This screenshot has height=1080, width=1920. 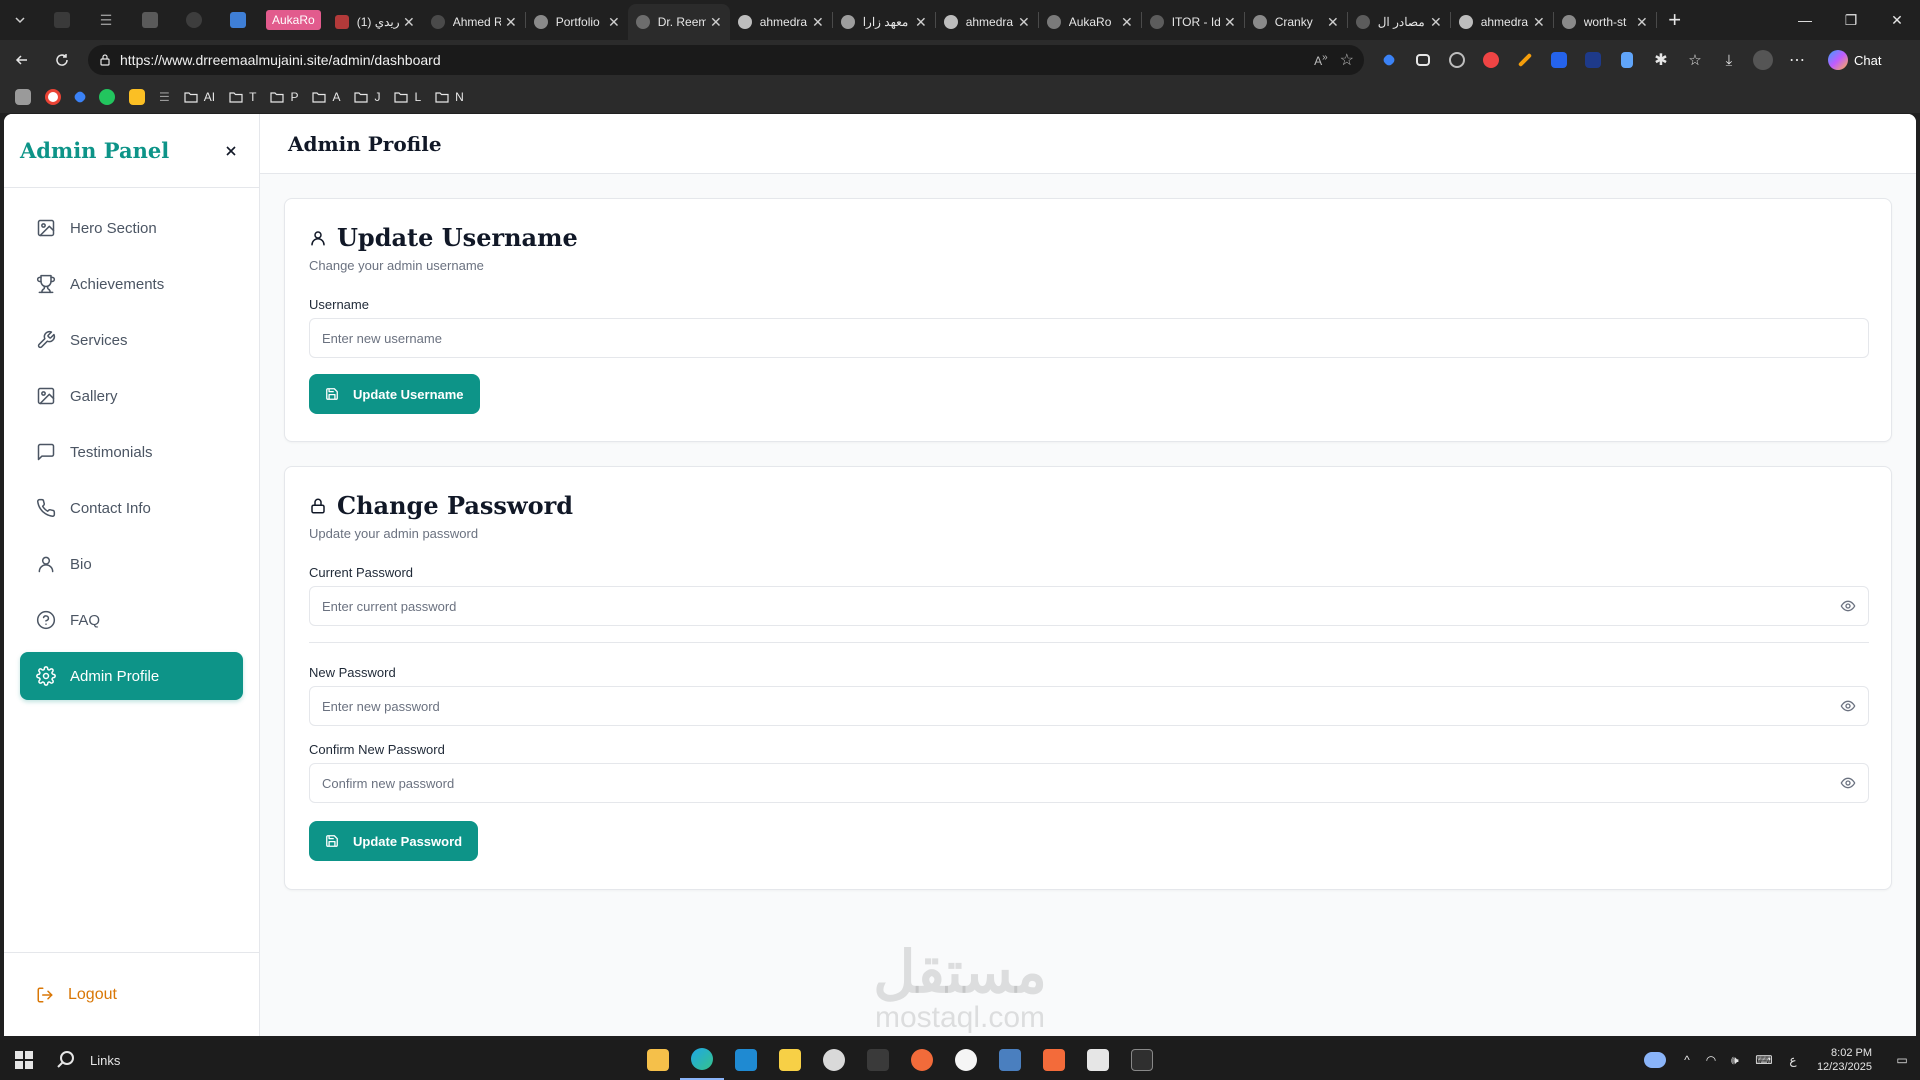 What do you see at coordinates (1605, 22) in the screenshot?
I see `browser-tab: worth-st ✕` at bounding box center [1605, 22].